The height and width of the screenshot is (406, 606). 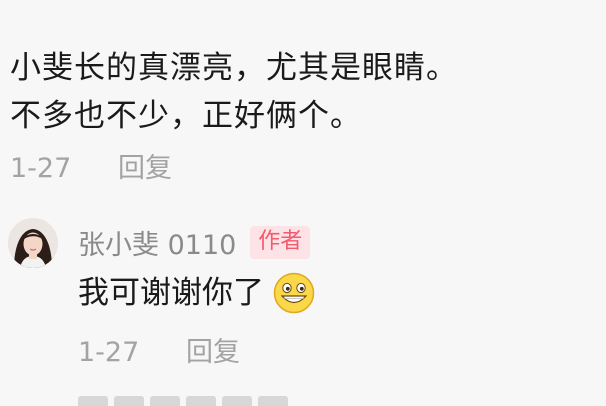 I want to click on reply-username: 张小斐 0110, so click(x=157, y=242).